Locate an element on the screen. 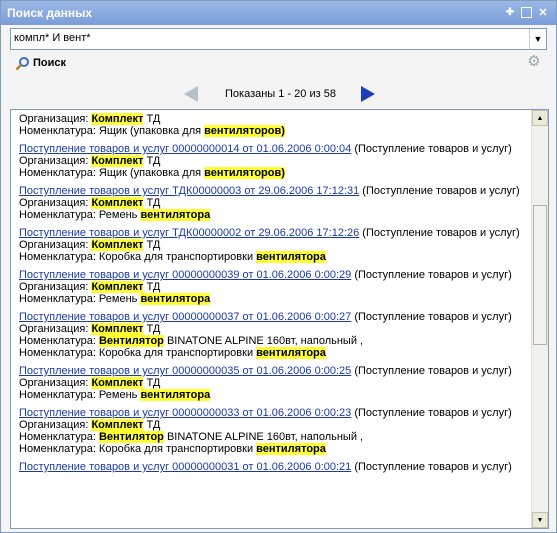 Image resolution: width=557 pixels, height=533 pixels. scroll-thumb is located at coordinates (540, 274).